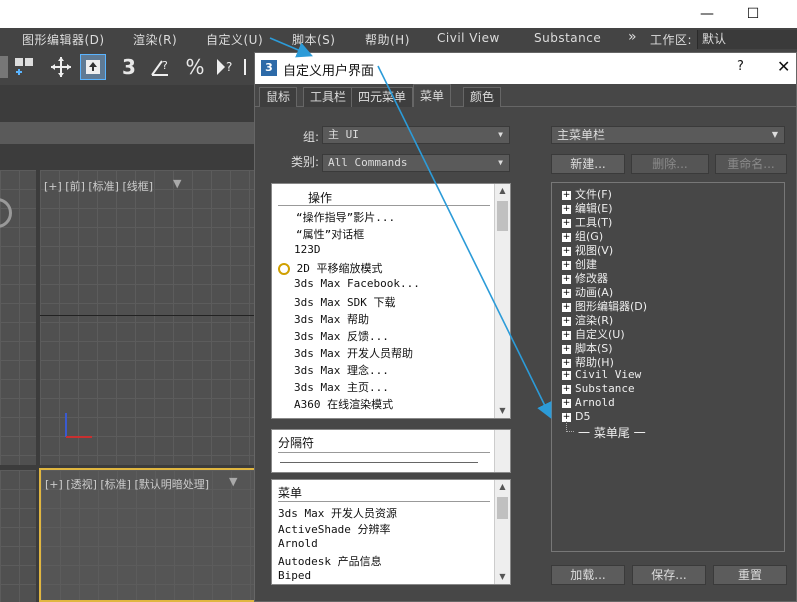 The width and height of the screenshot is (797, 602). What do you see at coordinates (155, 39) in the screenshot?
I see `menu-rendering: 渲染(R)` at bounding box center [155, 39].